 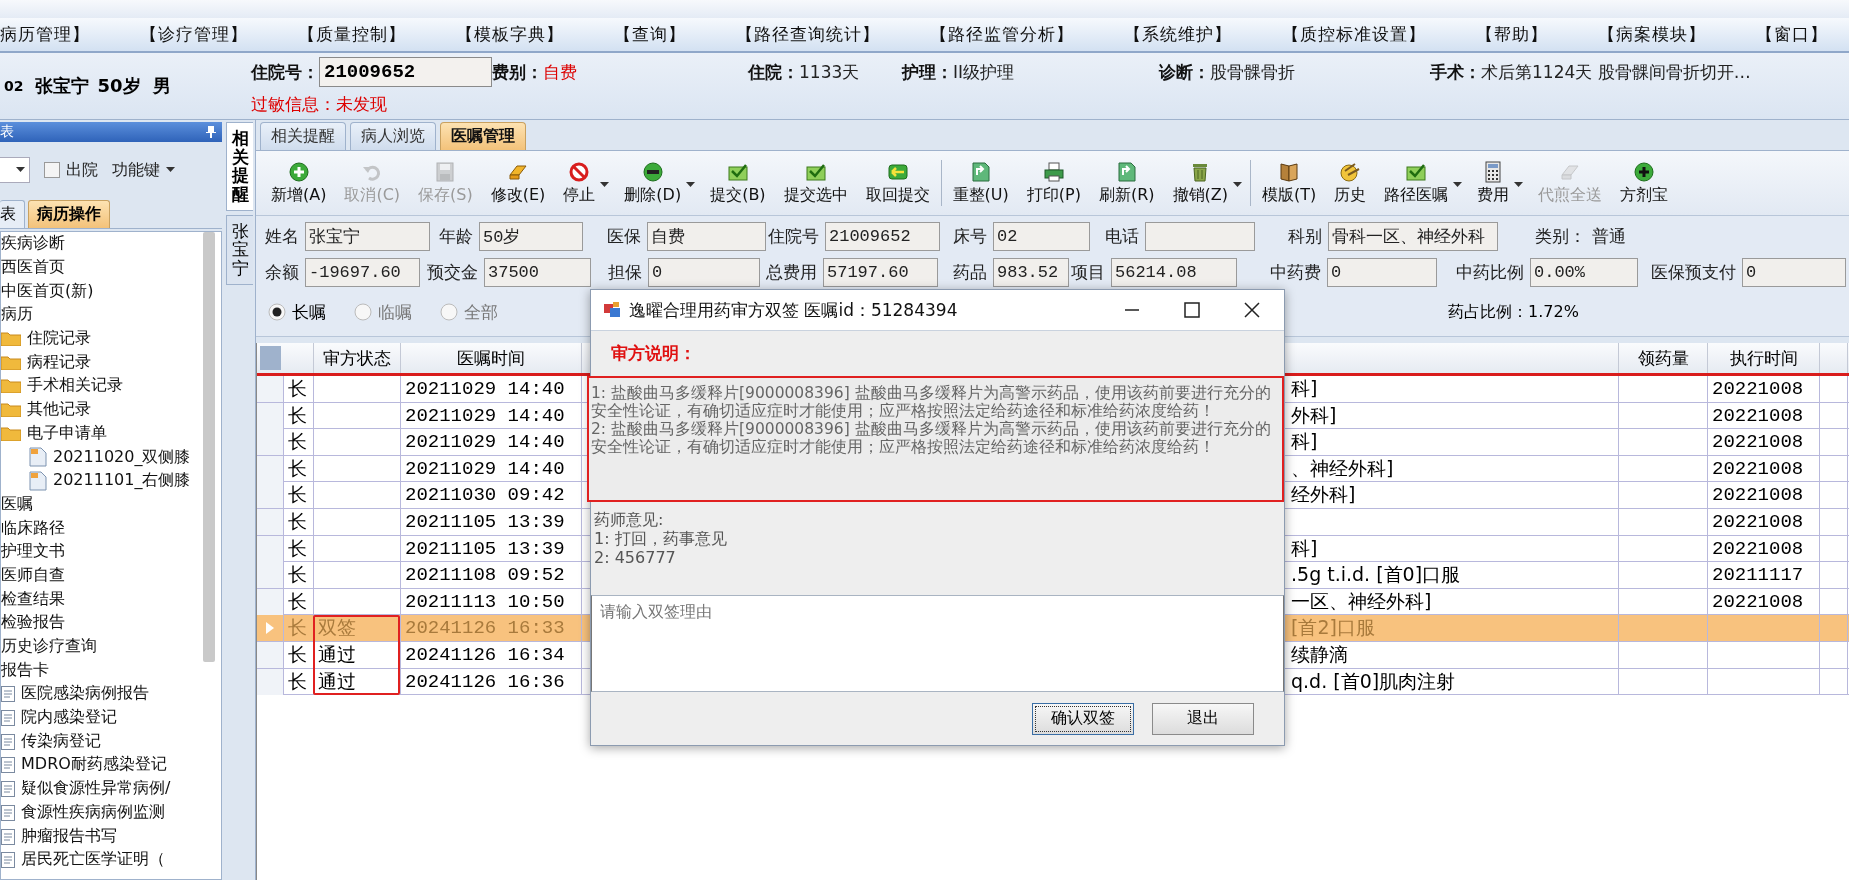 I want to click on pharmacist-title: 药师意见:, so click(x=629, y=519).